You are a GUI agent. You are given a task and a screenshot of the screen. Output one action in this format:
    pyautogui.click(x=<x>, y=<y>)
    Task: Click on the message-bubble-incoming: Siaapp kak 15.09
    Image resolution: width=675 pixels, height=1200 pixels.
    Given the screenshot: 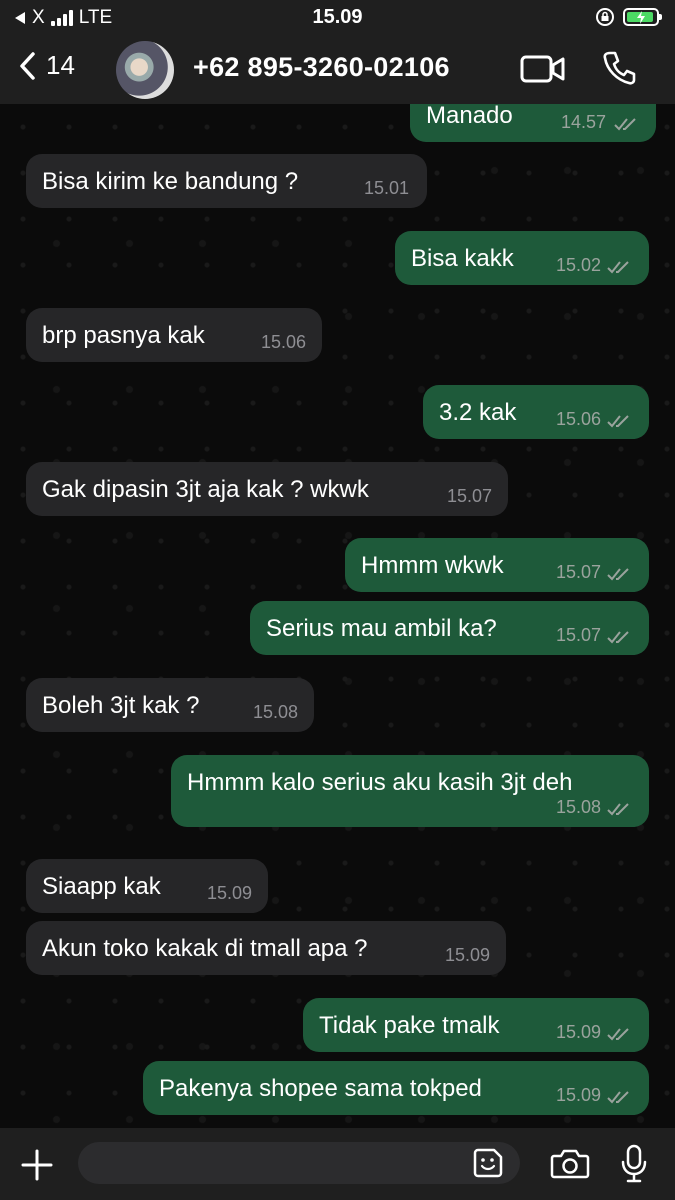 What is the action you would take?
    pyautogui.click(x=147, y=886)
    